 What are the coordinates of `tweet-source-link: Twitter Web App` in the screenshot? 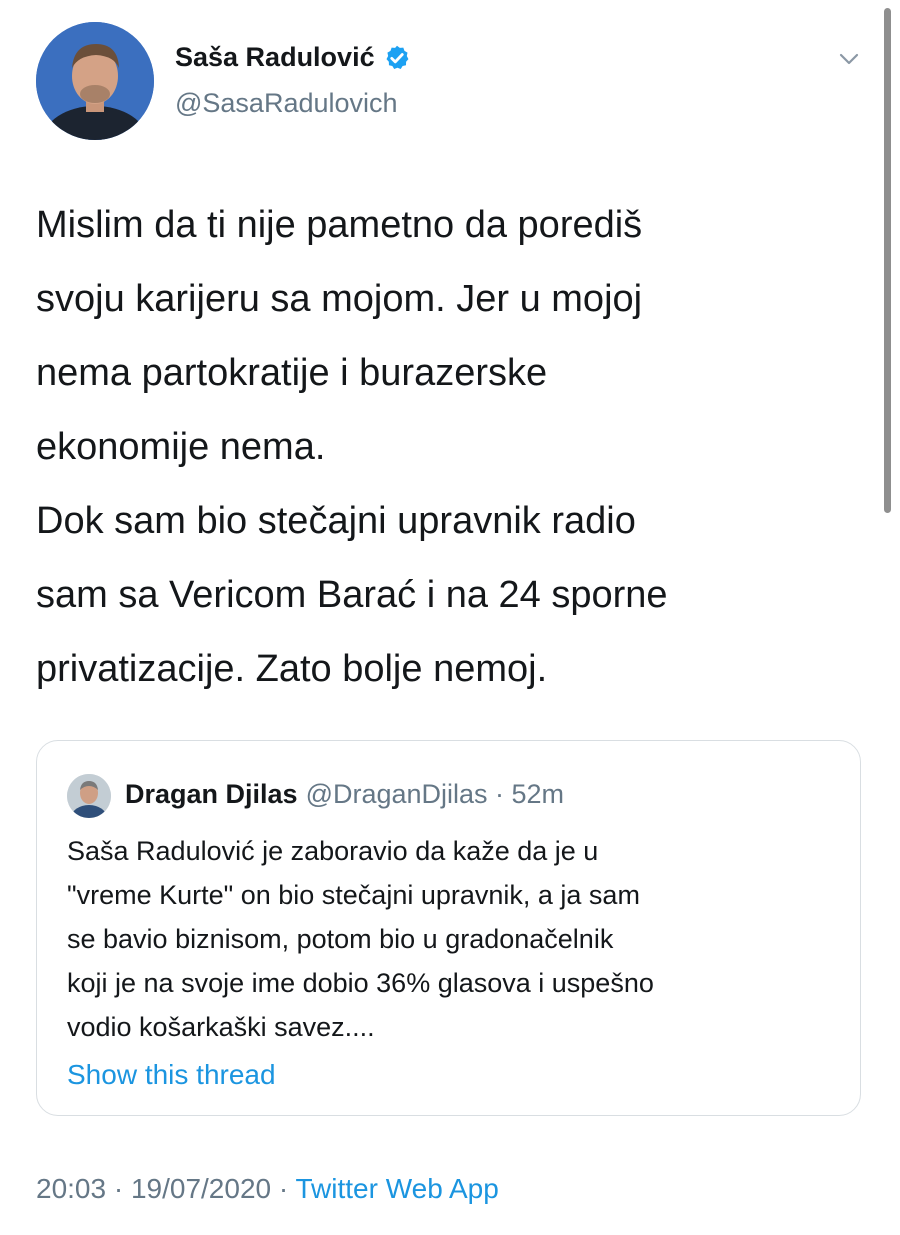 It's located at (396, 1188).